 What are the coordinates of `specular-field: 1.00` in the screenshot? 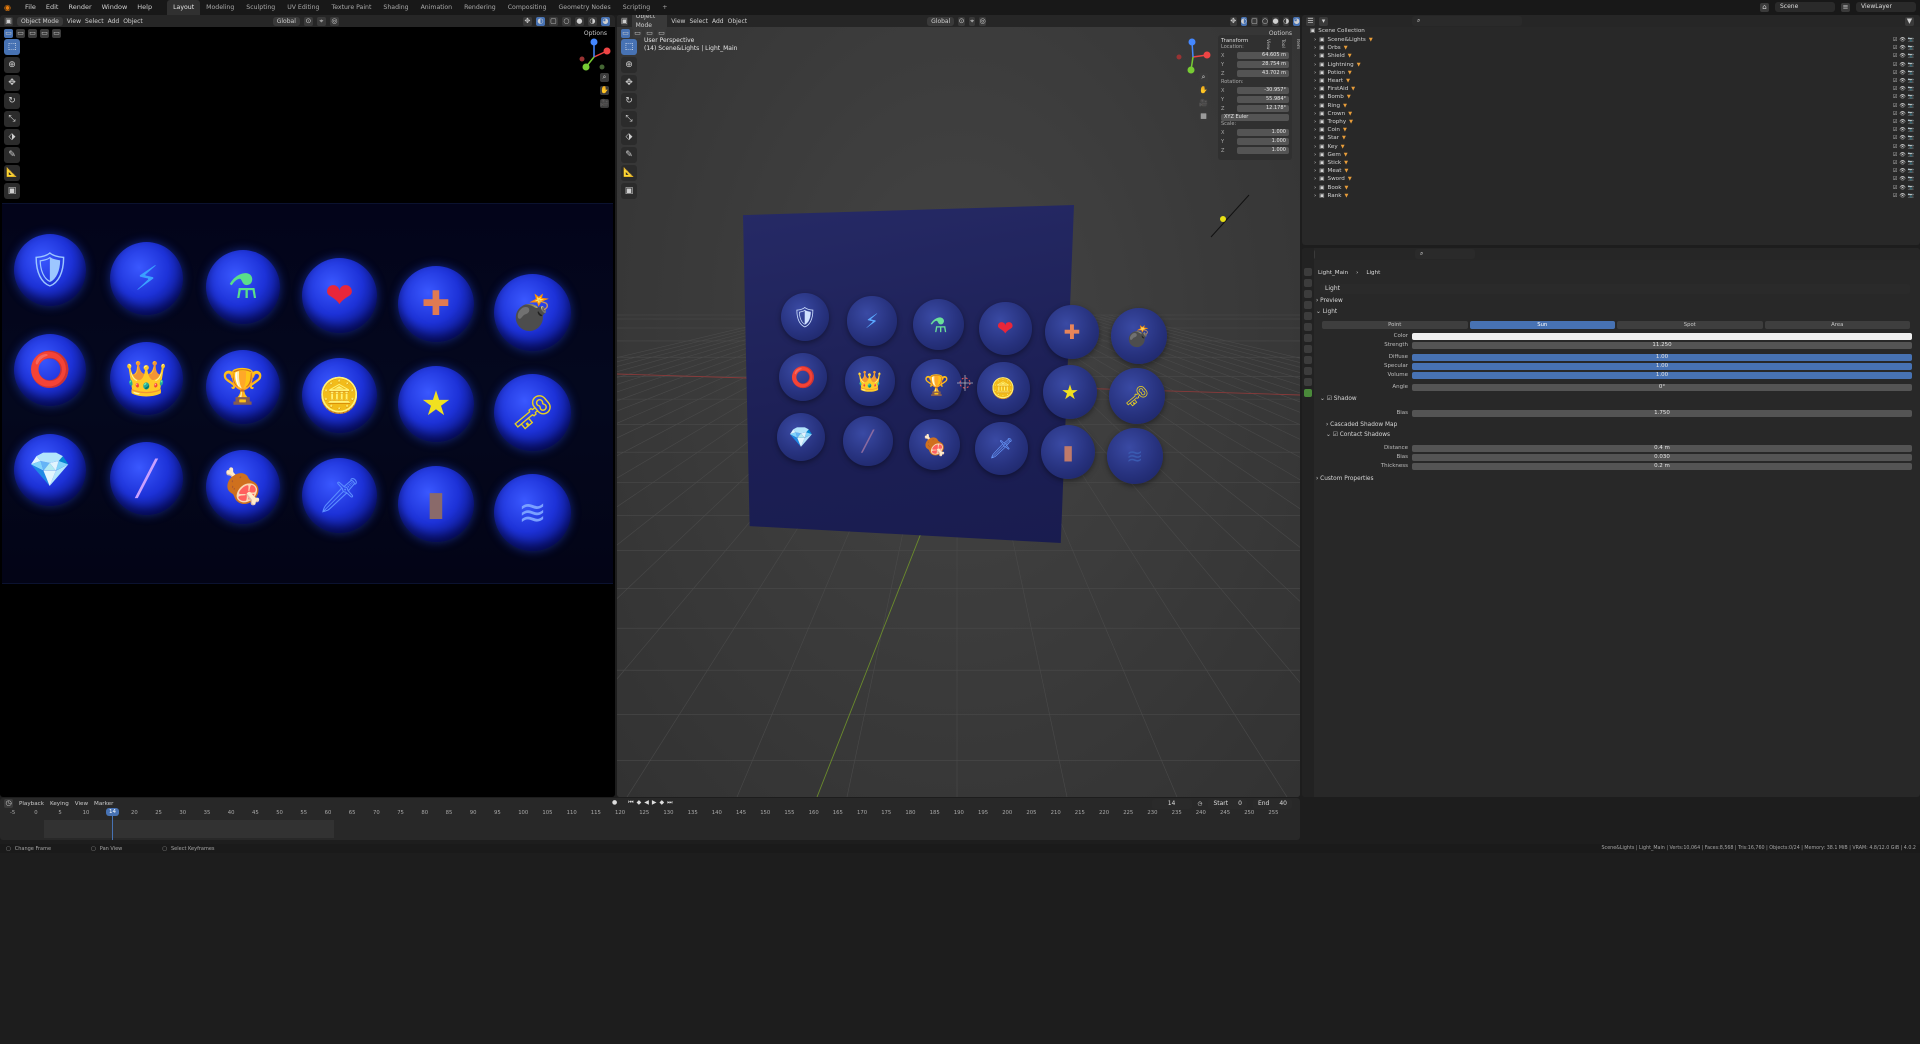 It's located at (1662, 366).